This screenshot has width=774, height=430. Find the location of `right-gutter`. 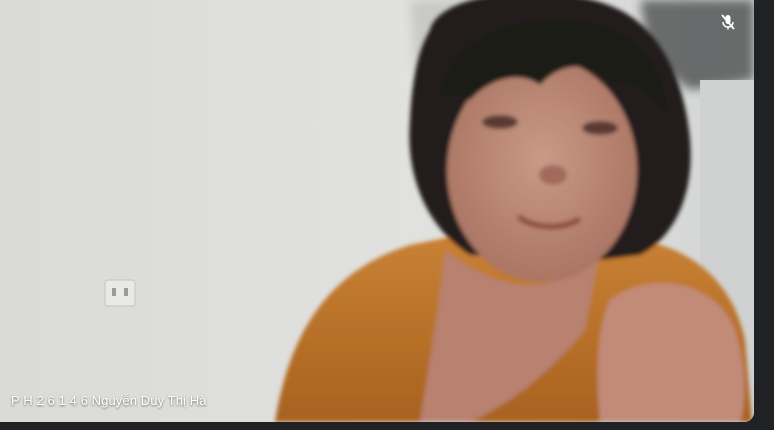

right-gutter is located at coordinates (764, 215).